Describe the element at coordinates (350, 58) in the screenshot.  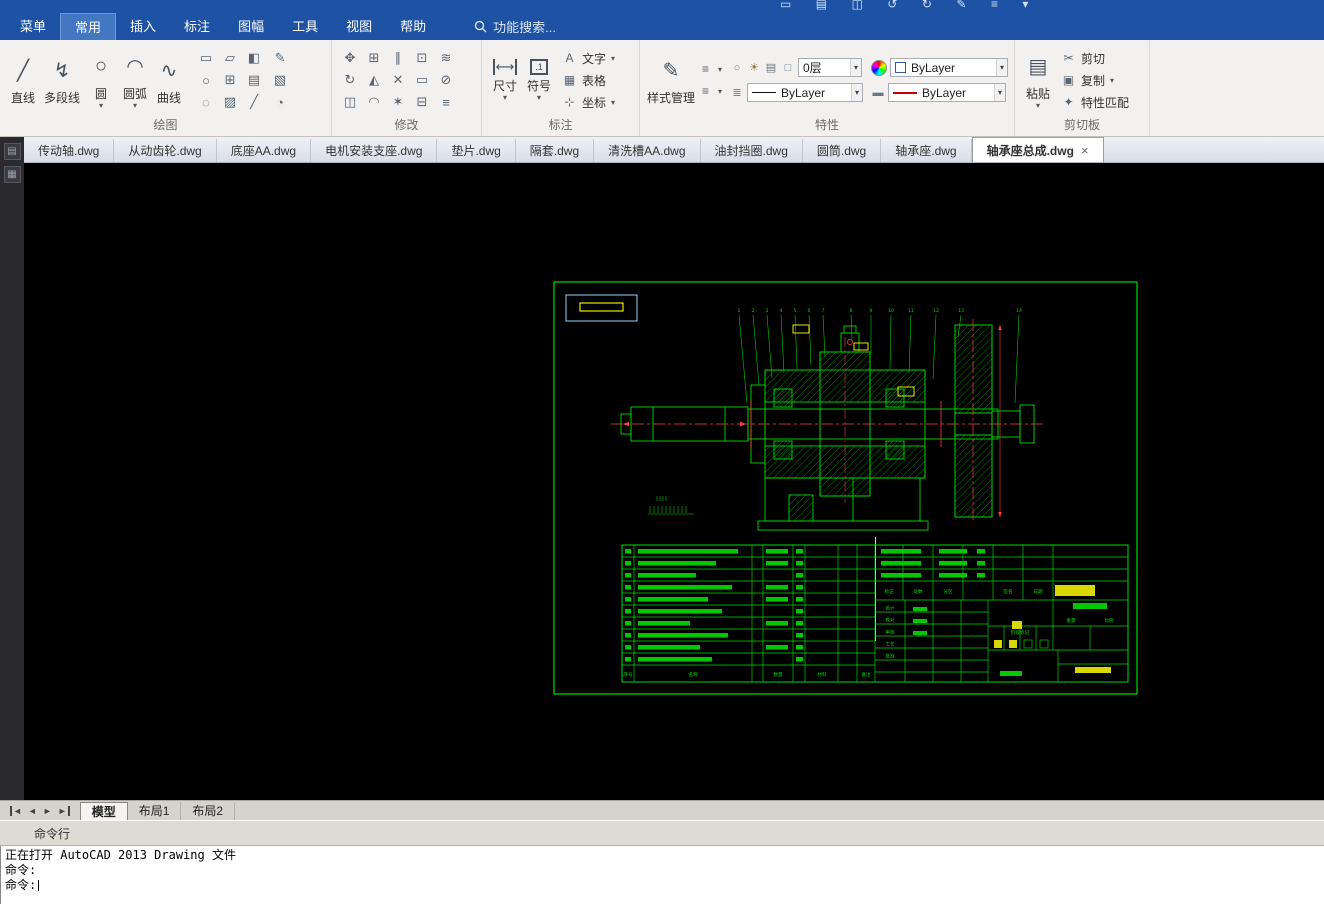
I see `move-icon: ✥` at that location.